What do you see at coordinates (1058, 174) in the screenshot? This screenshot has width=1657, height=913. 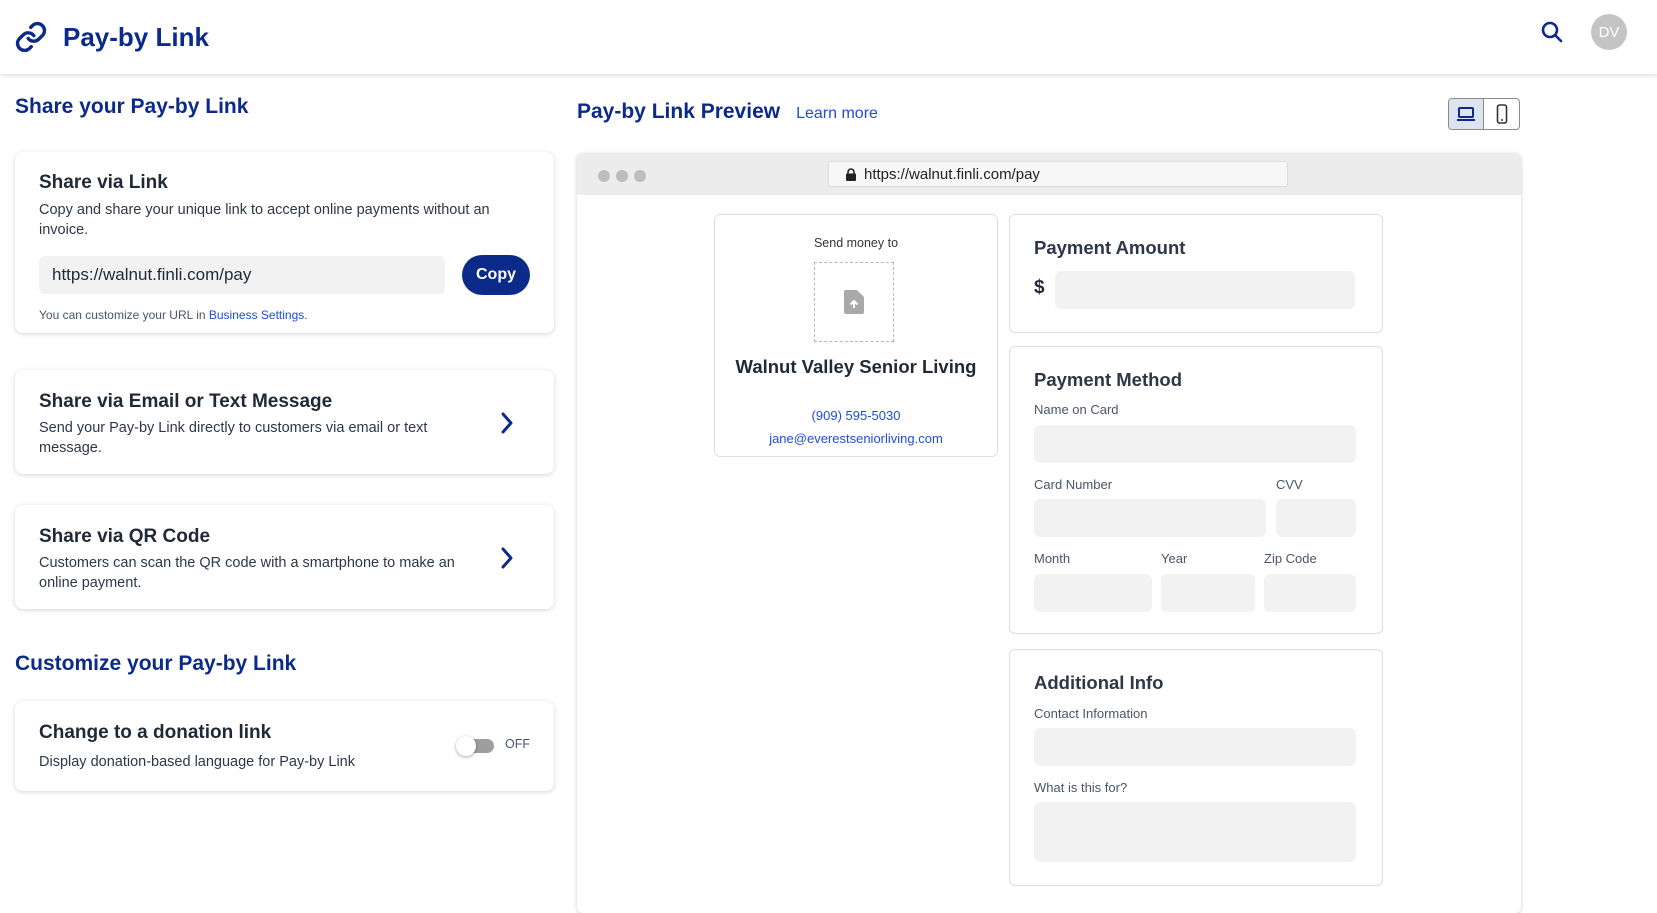 I see `browser-url-bar: https://walnut.finli.com/pay` at bounding box center [1058, 174].